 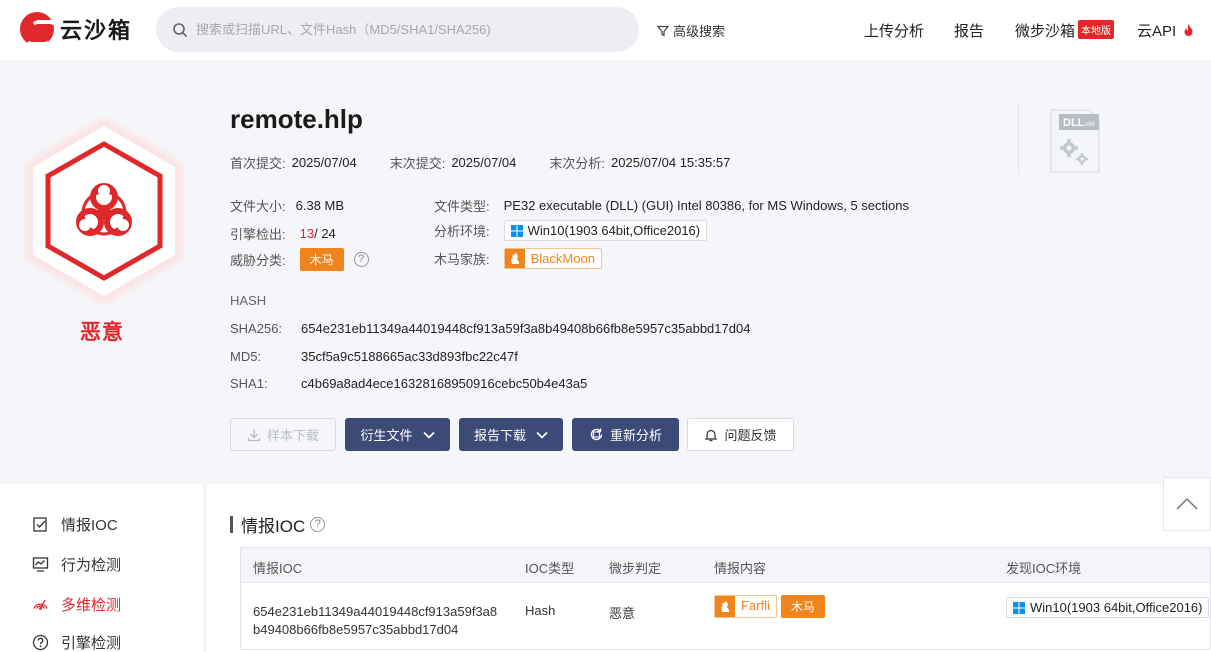 I want to click on engine-detection-row: 引擎检出: 13 / 24, so click(x=283, y=233).